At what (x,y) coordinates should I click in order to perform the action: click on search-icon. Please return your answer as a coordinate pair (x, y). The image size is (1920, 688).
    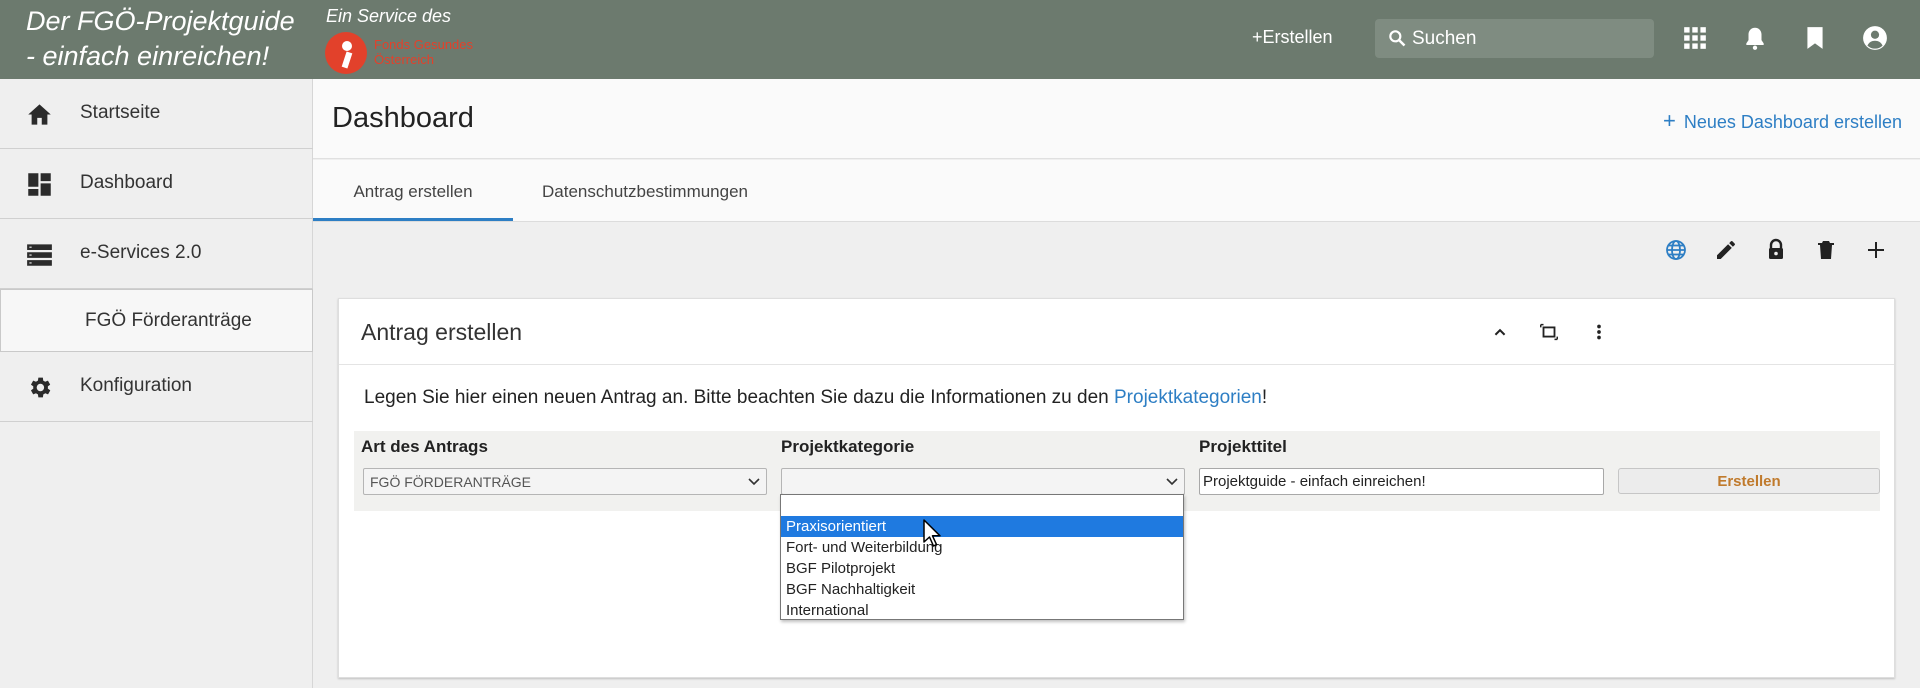
    Looking at the image, I should click on (1397, 38).